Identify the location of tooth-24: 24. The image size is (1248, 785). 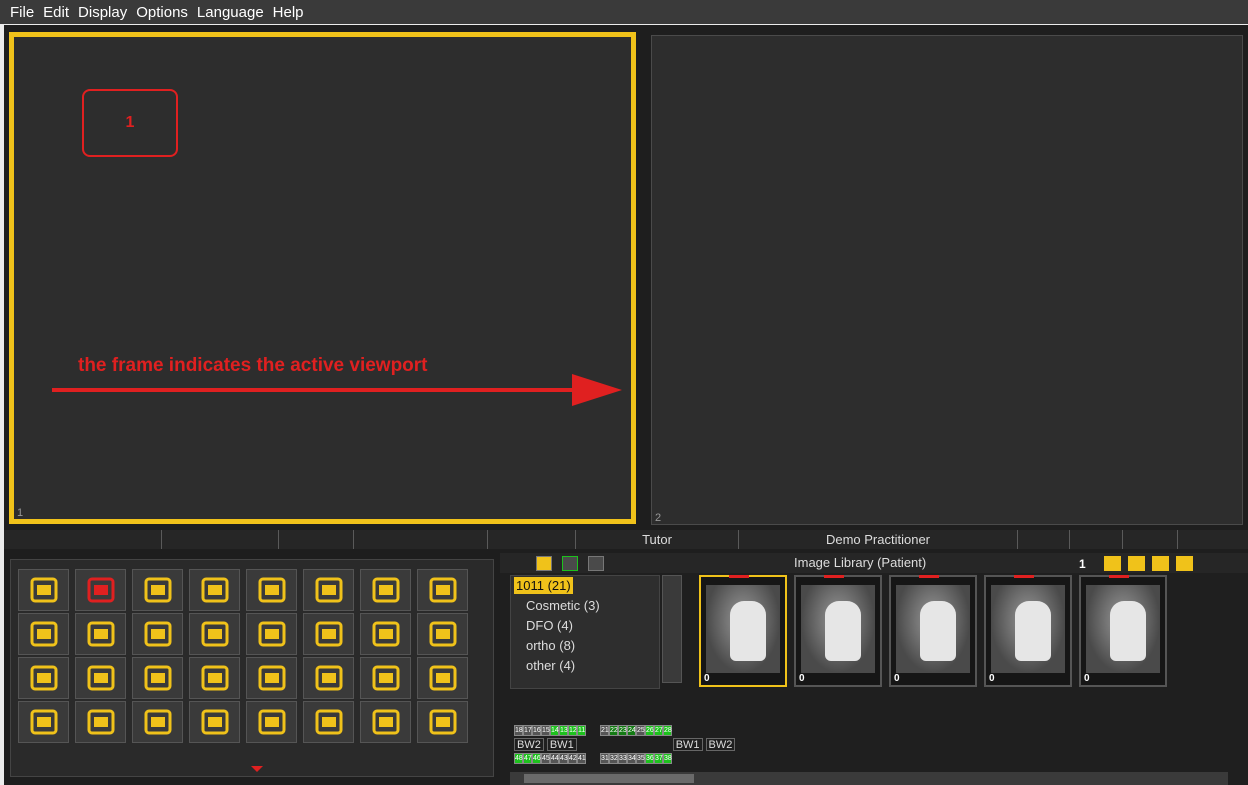
(631, 730).